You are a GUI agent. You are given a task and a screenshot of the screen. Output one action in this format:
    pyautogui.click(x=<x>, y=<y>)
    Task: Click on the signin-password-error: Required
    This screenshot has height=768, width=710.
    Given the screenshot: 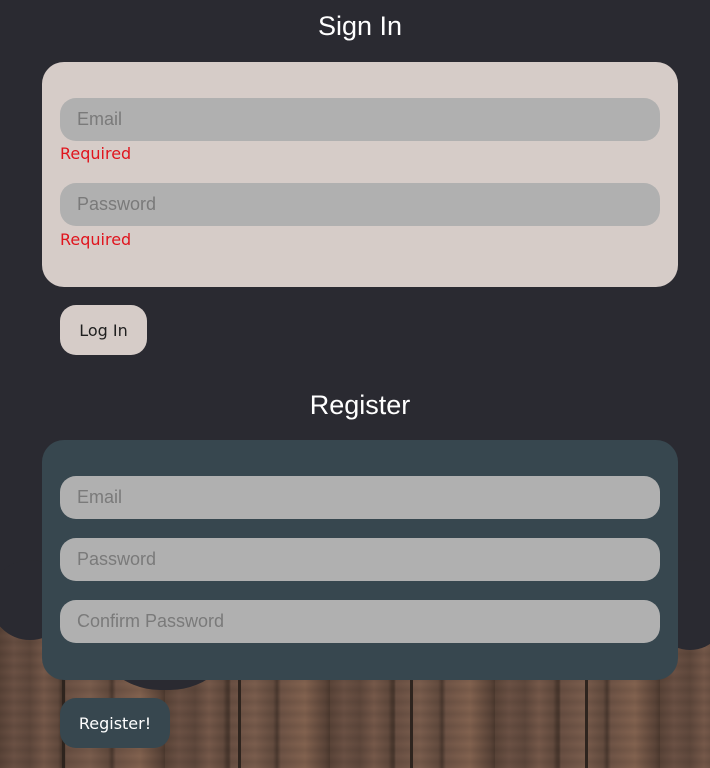 What is the action you would take?
    pyautogui.click(x=96, y=239)
    